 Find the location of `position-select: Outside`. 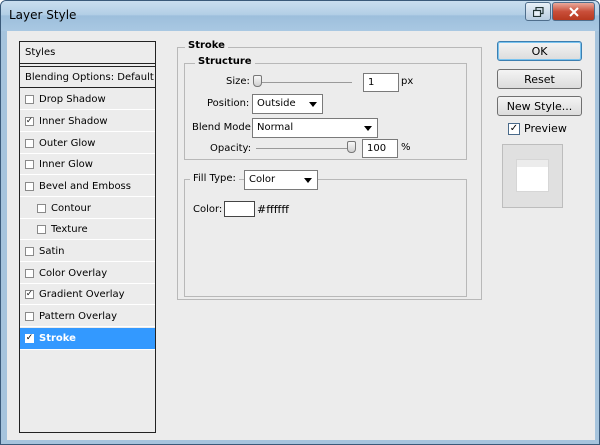

position-select: Outside is located at coordinates (287, 104).